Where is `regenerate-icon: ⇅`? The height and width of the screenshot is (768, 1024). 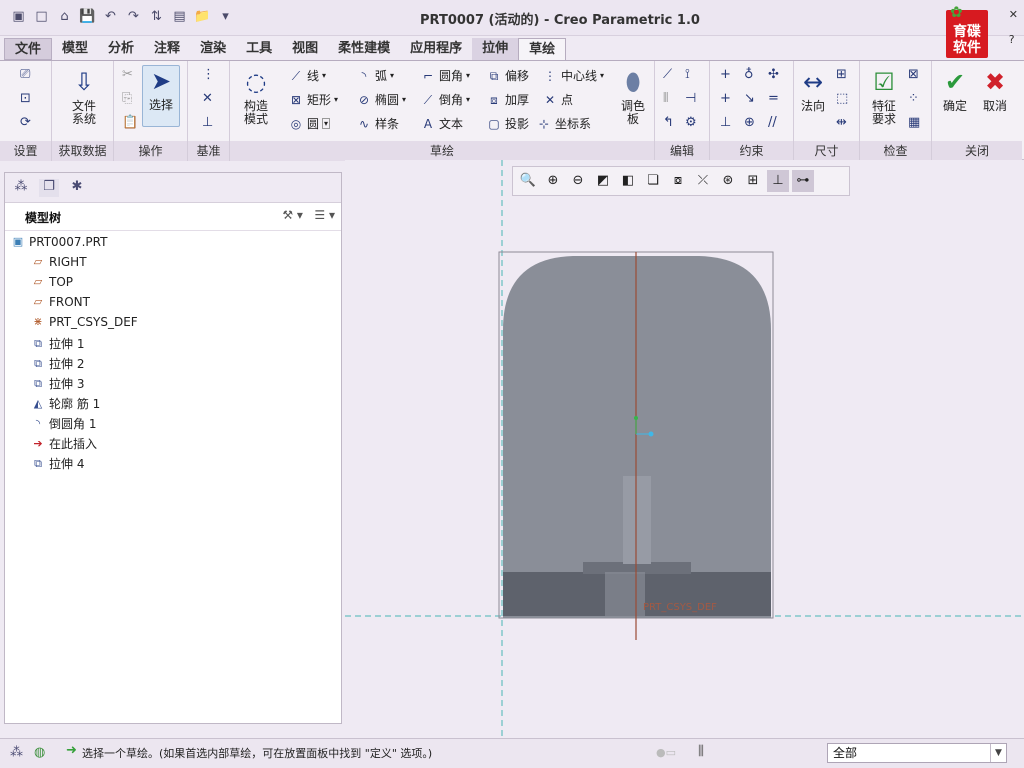
regenerate-icon: ⇅ is located at coordinates (156, 16).